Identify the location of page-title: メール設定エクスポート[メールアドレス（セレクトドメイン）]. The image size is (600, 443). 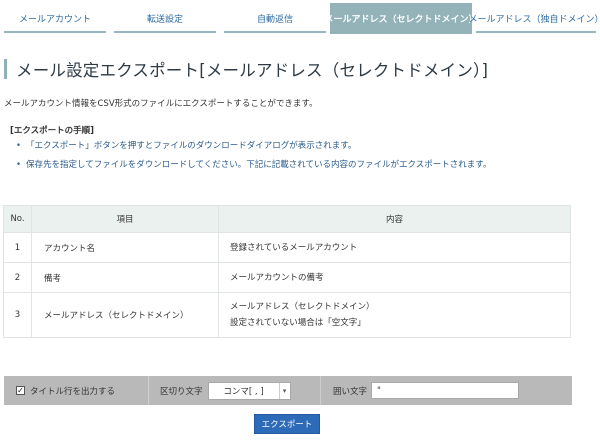
(246, 69).